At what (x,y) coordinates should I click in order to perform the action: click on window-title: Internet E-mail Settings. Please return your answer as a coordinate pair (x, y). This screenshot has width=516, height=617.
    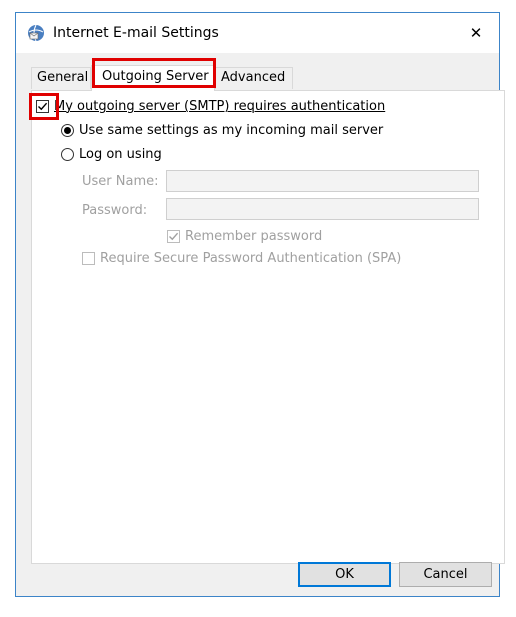
    Looking at the image, I should click on (136, 33).